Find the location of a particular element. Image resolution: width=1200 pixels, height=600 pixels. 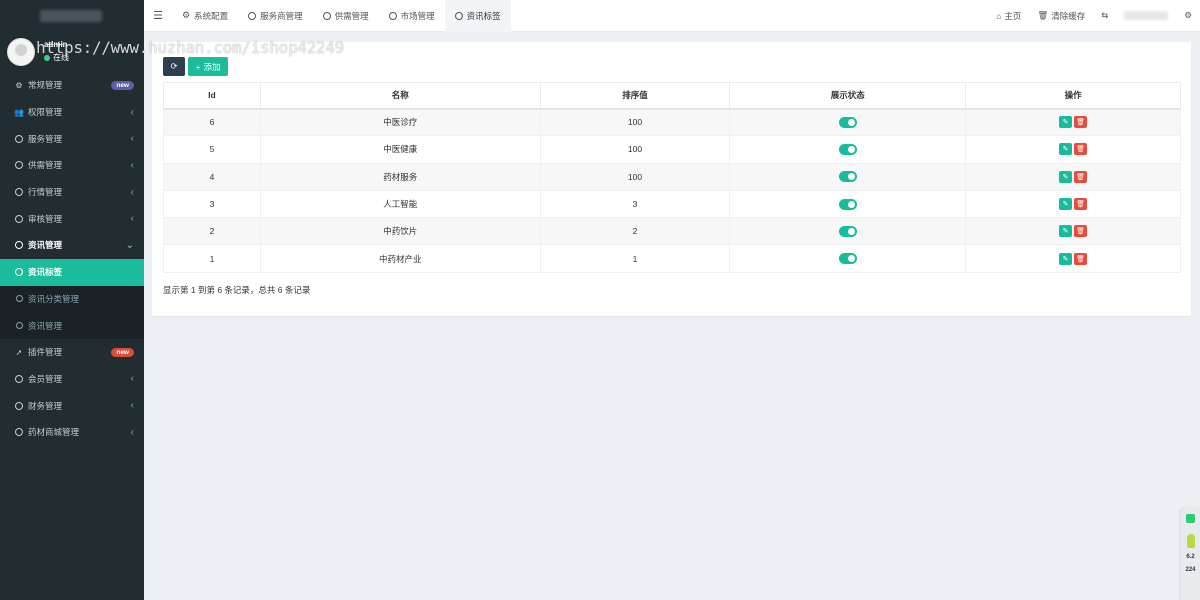

table-row: 2 中药饮片 2 ✎ 🗑 is located at coordinates (672, 231).